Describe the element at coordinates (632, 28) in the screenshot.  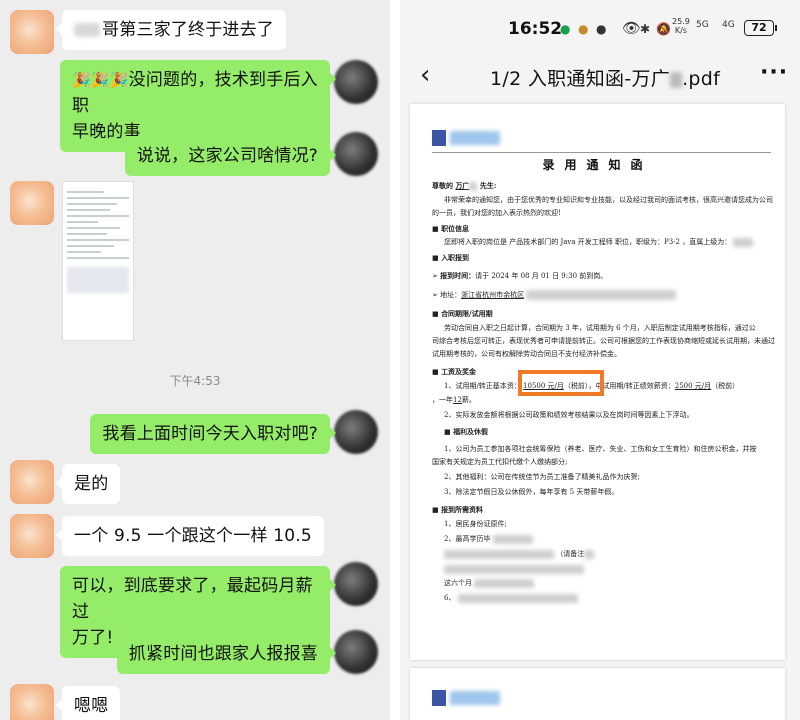
I see `eye-icon: 👁` at that location.